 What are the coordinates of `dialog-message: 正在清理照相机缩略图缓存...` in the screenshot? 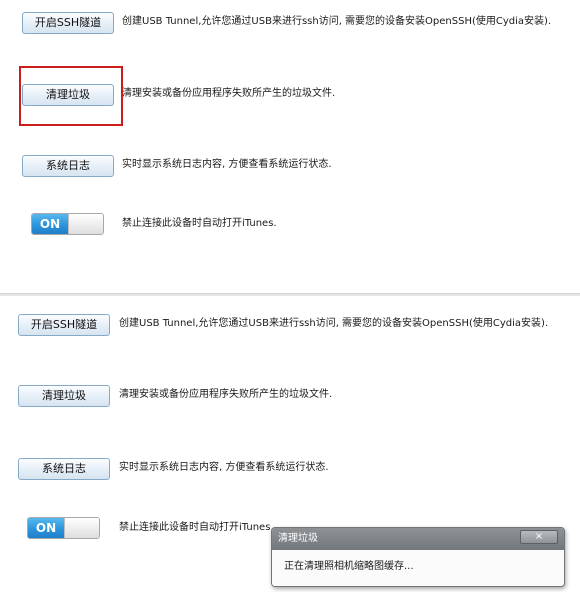 It's located at (349, 566).